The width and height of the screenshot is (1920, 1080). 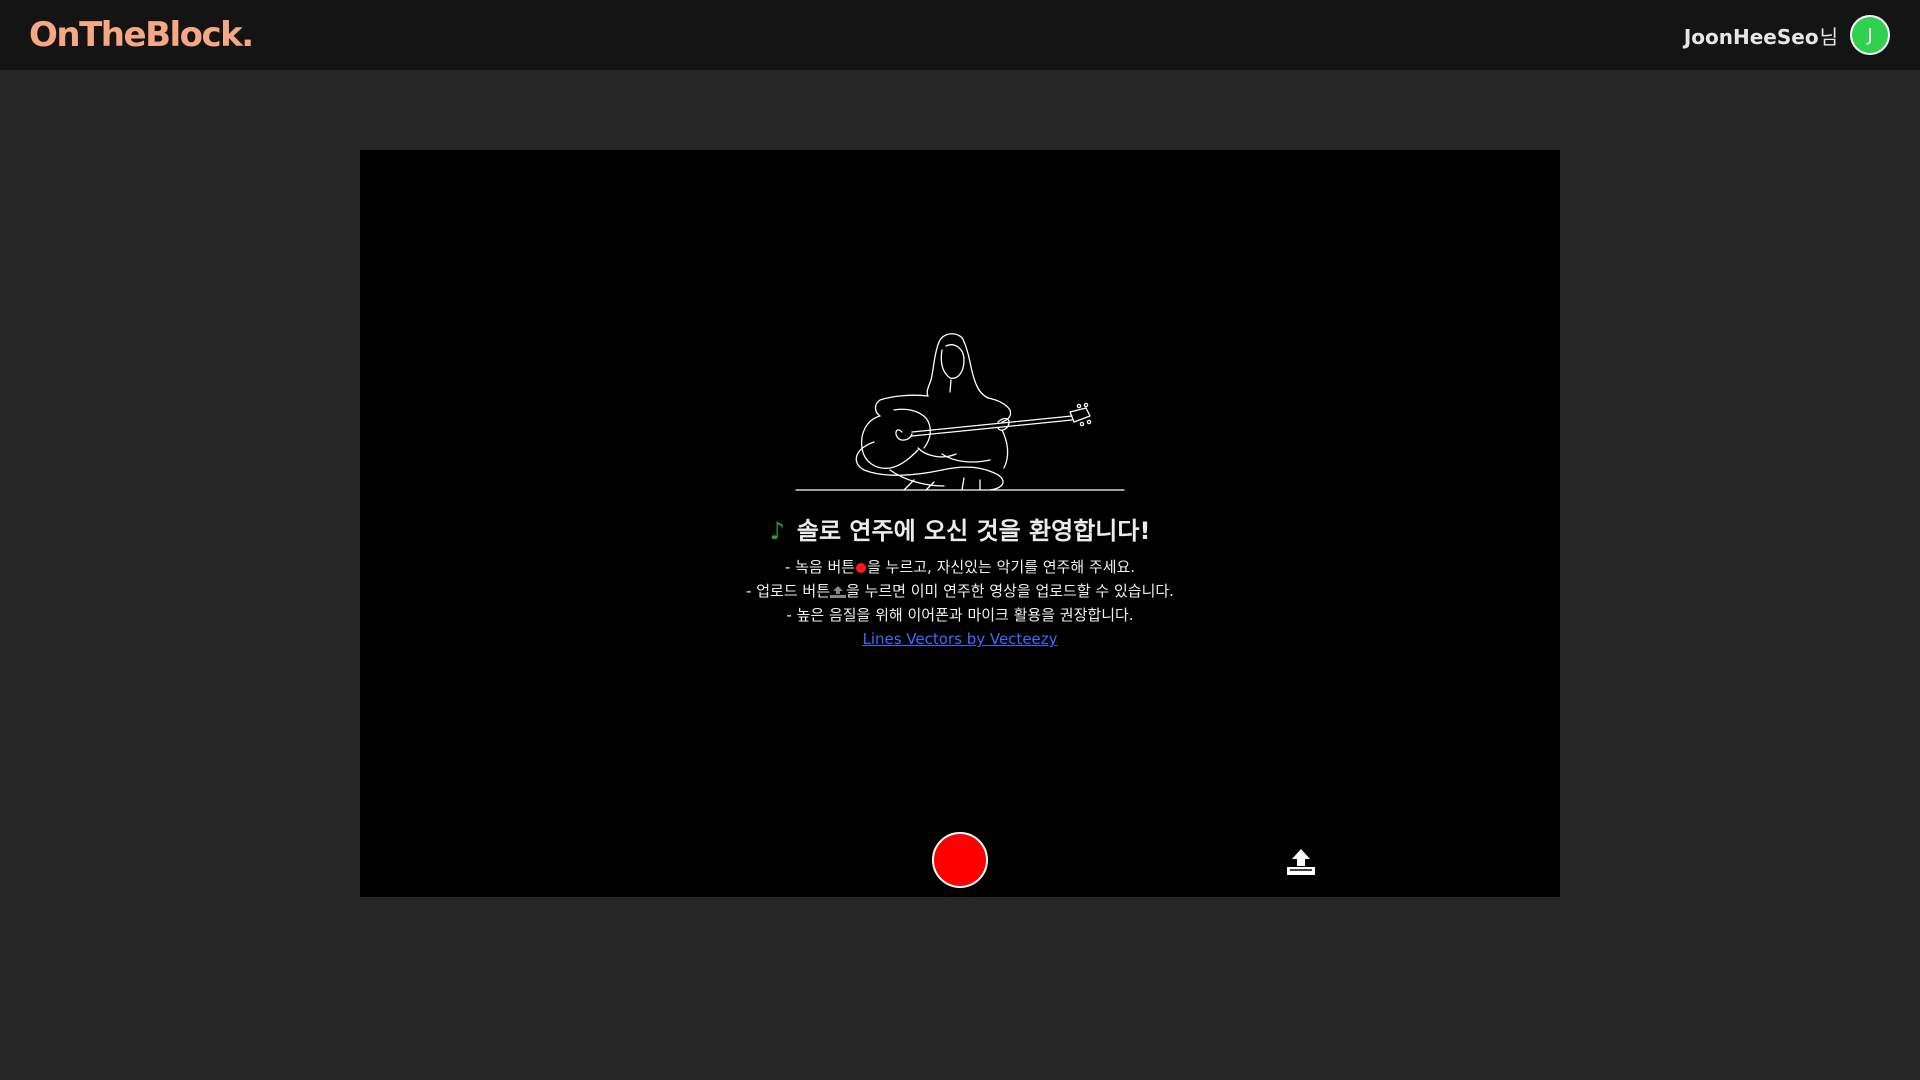 I want to click on record-dot-icon, so click(x=861, y=567).